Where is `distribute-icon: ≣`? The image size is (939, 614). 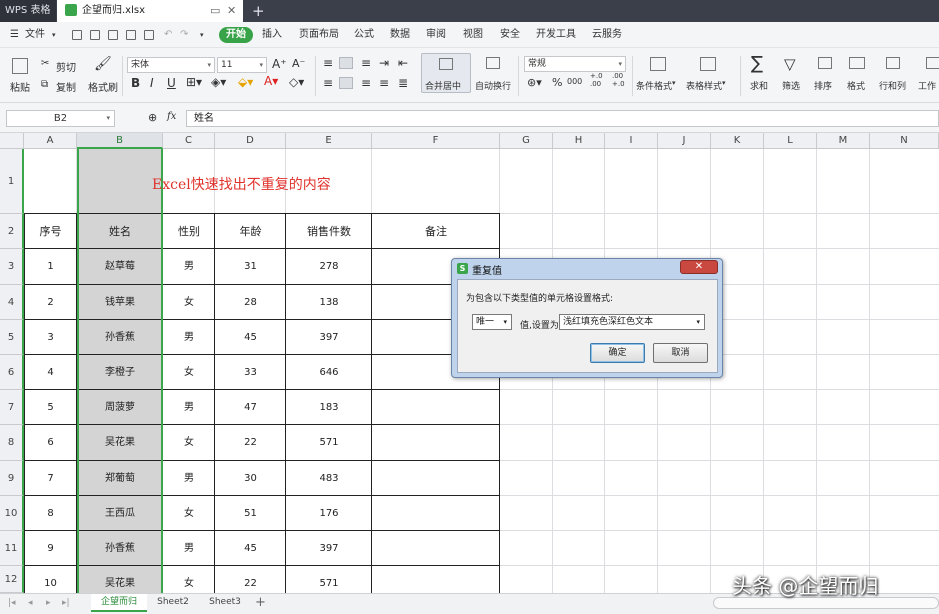
distribute-icon: ≣ is located at coordinates (403, 83).